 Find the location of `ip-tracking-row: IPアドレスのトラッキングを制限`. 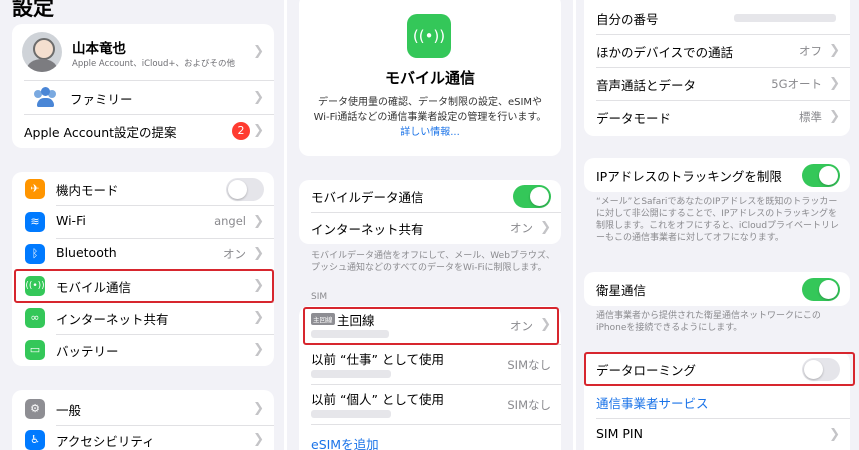

ip-tracking-row: IPアドレスのトラッキングを制限 is located at coordinates (717, 175).